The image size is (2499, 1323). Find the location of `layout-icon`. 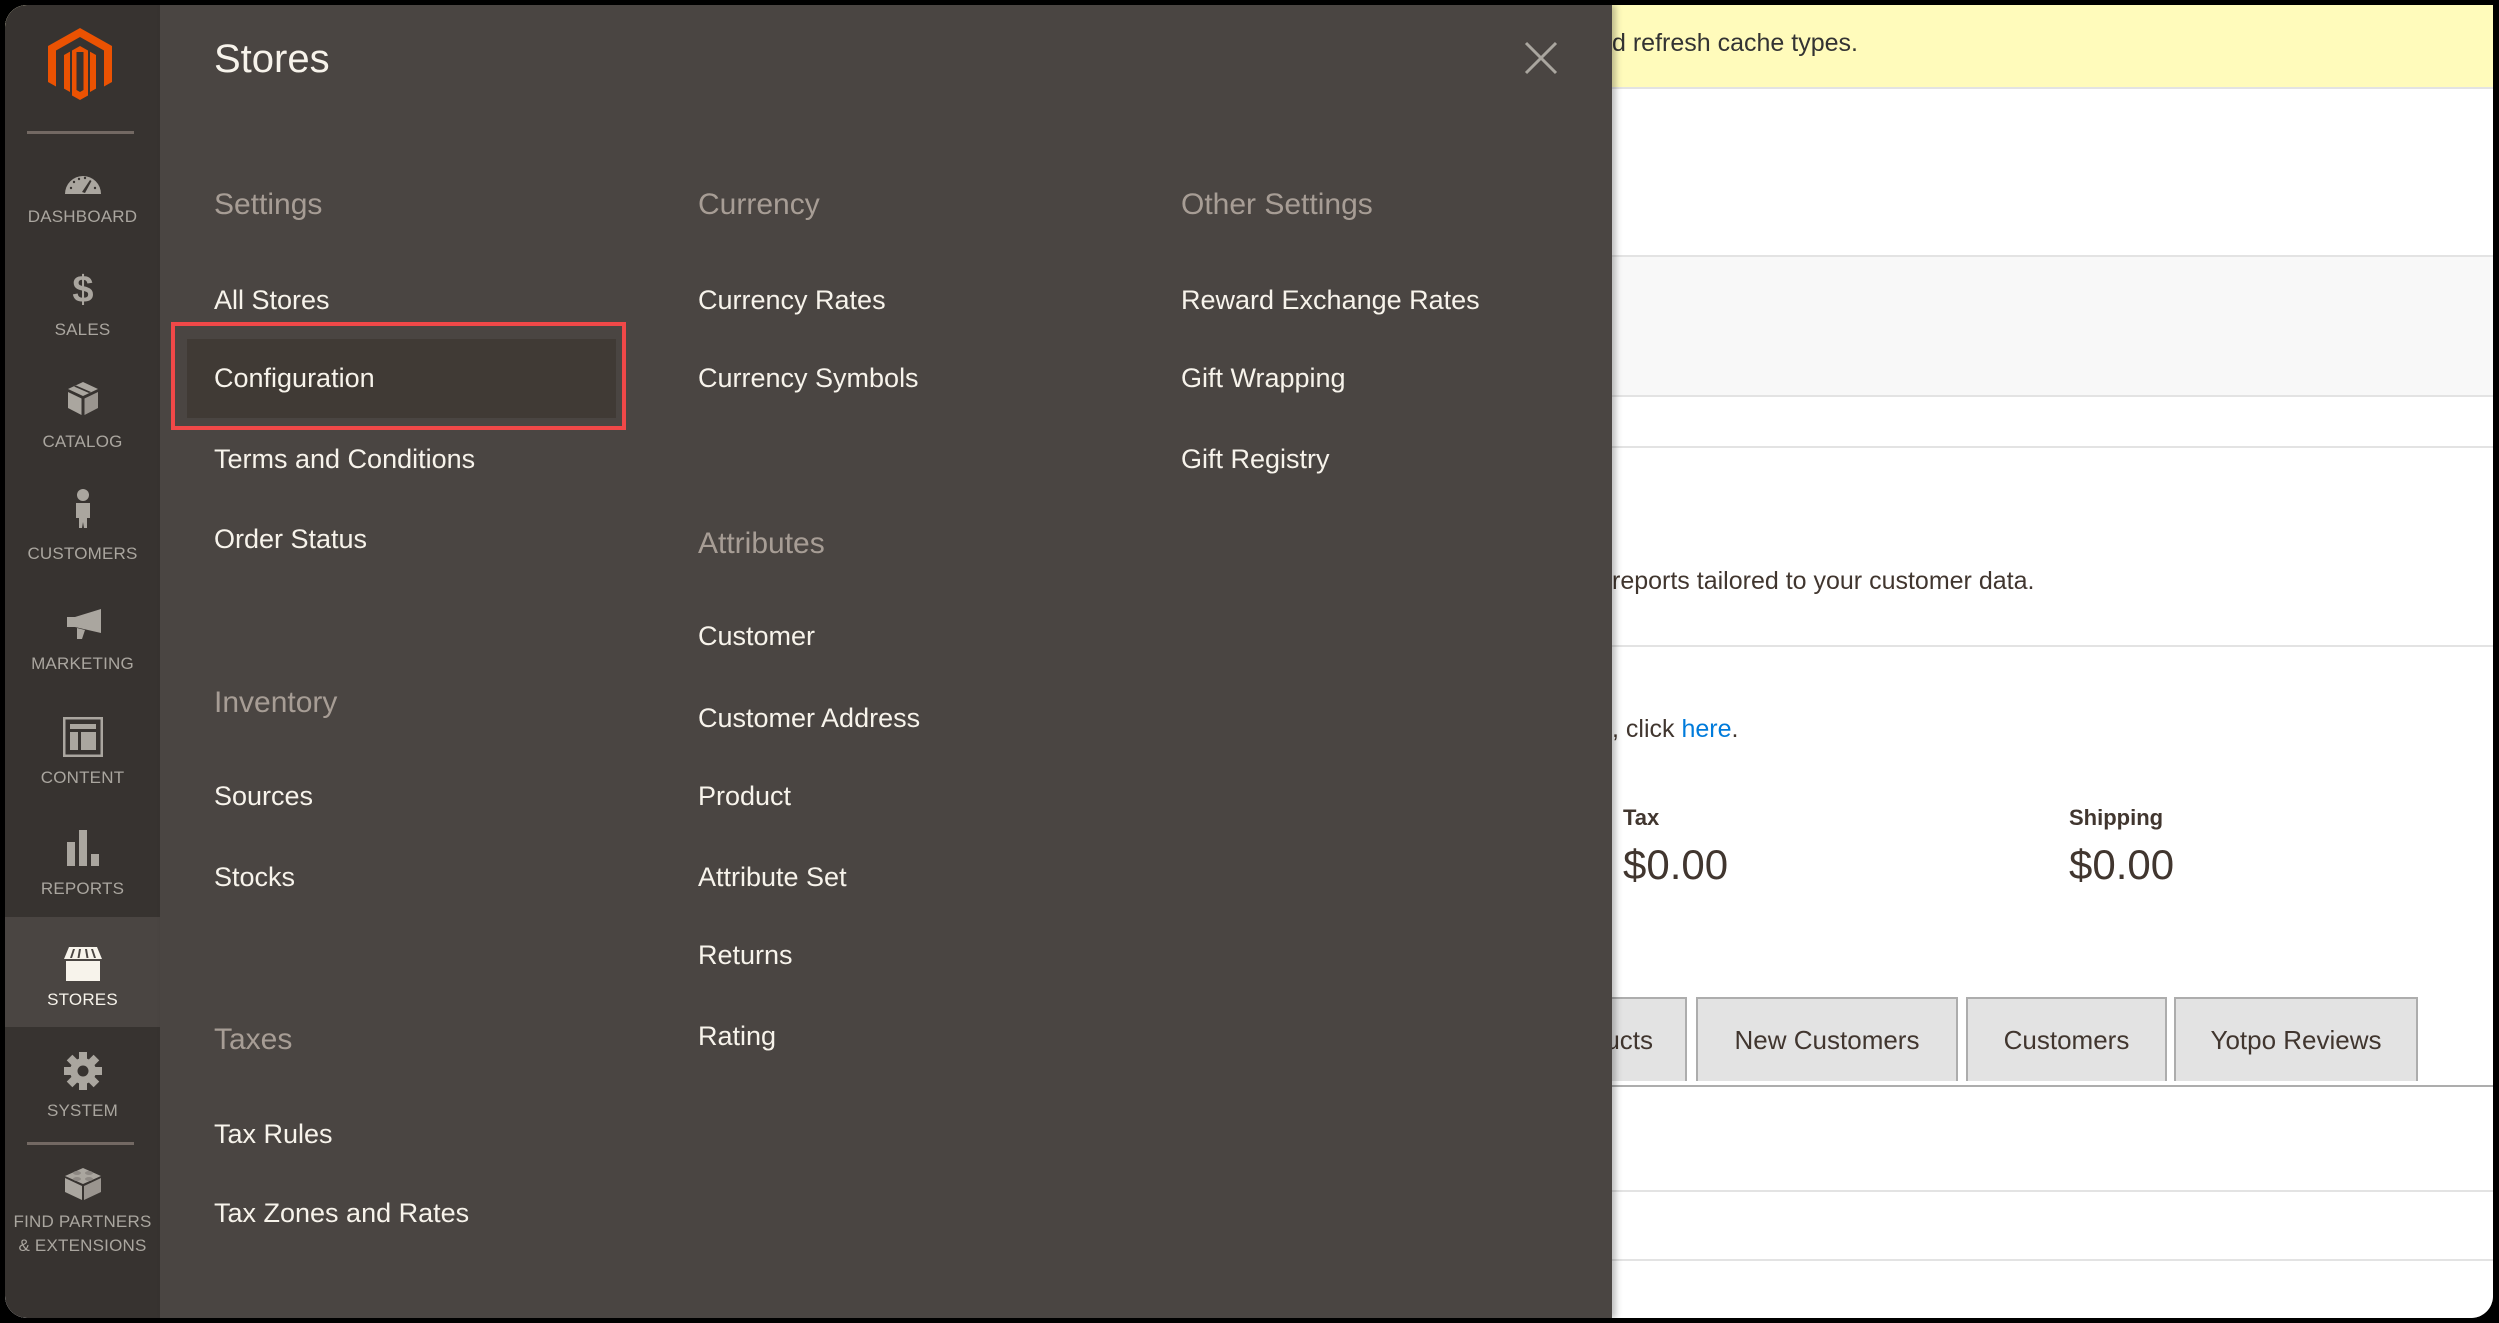

layout-icon is located at coordinates (82, 737).